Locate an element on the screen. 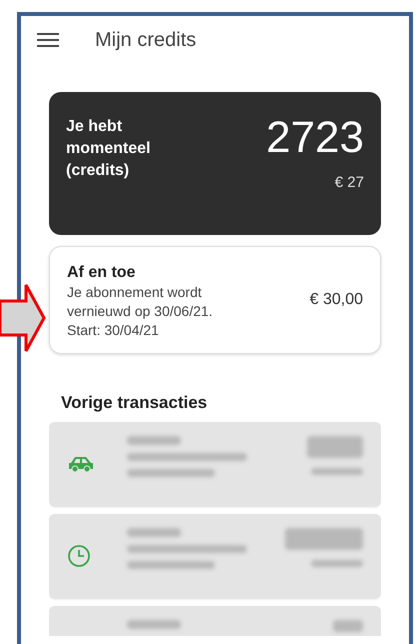 The width and height of the screenshot is (419, 644). start-date: Start: 30/04/21 is located at coordinates (113, 330).